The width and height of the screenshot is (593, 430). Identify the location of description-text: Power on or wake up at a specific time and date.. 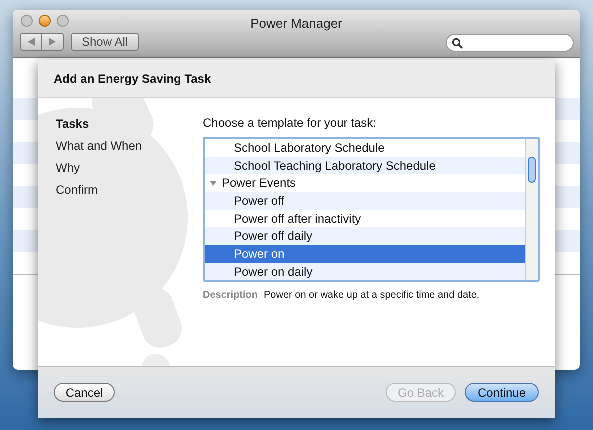
(372, 296).